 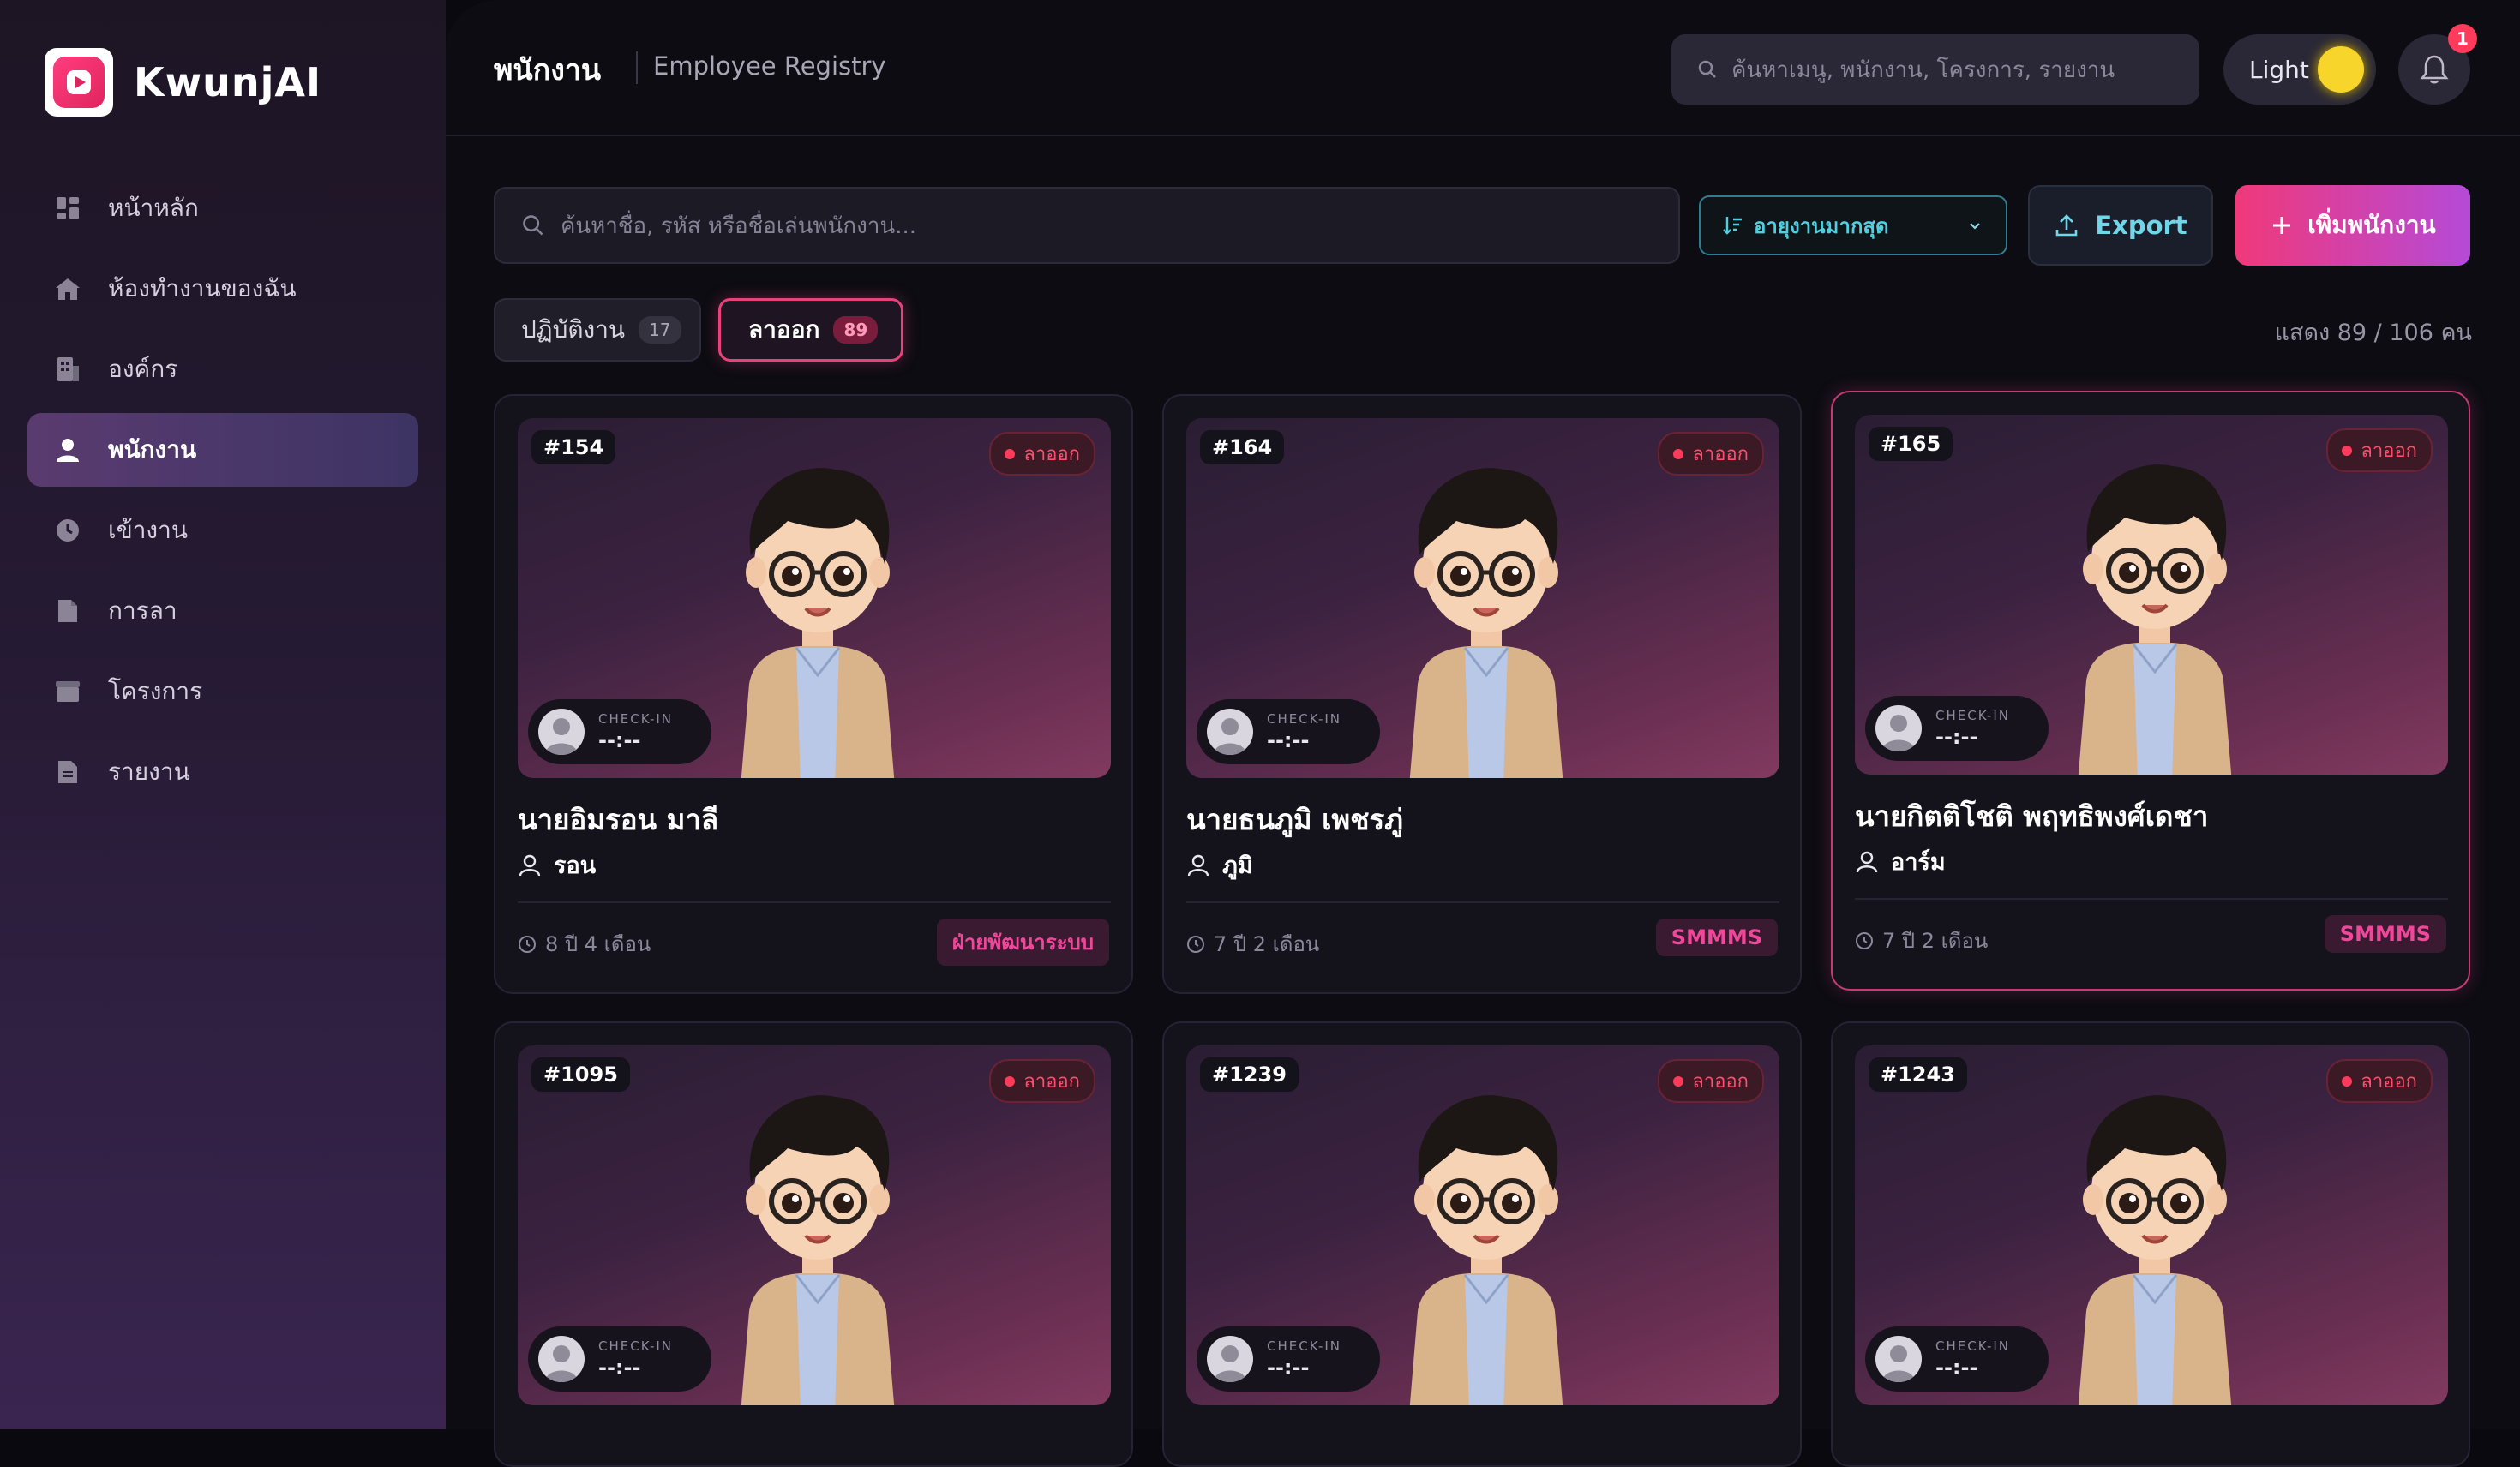 I want to click on global-search-input: ค้นหาเมนู, พนักงาน, โครงการ, รายงาน, so click(x=1935, y=69).